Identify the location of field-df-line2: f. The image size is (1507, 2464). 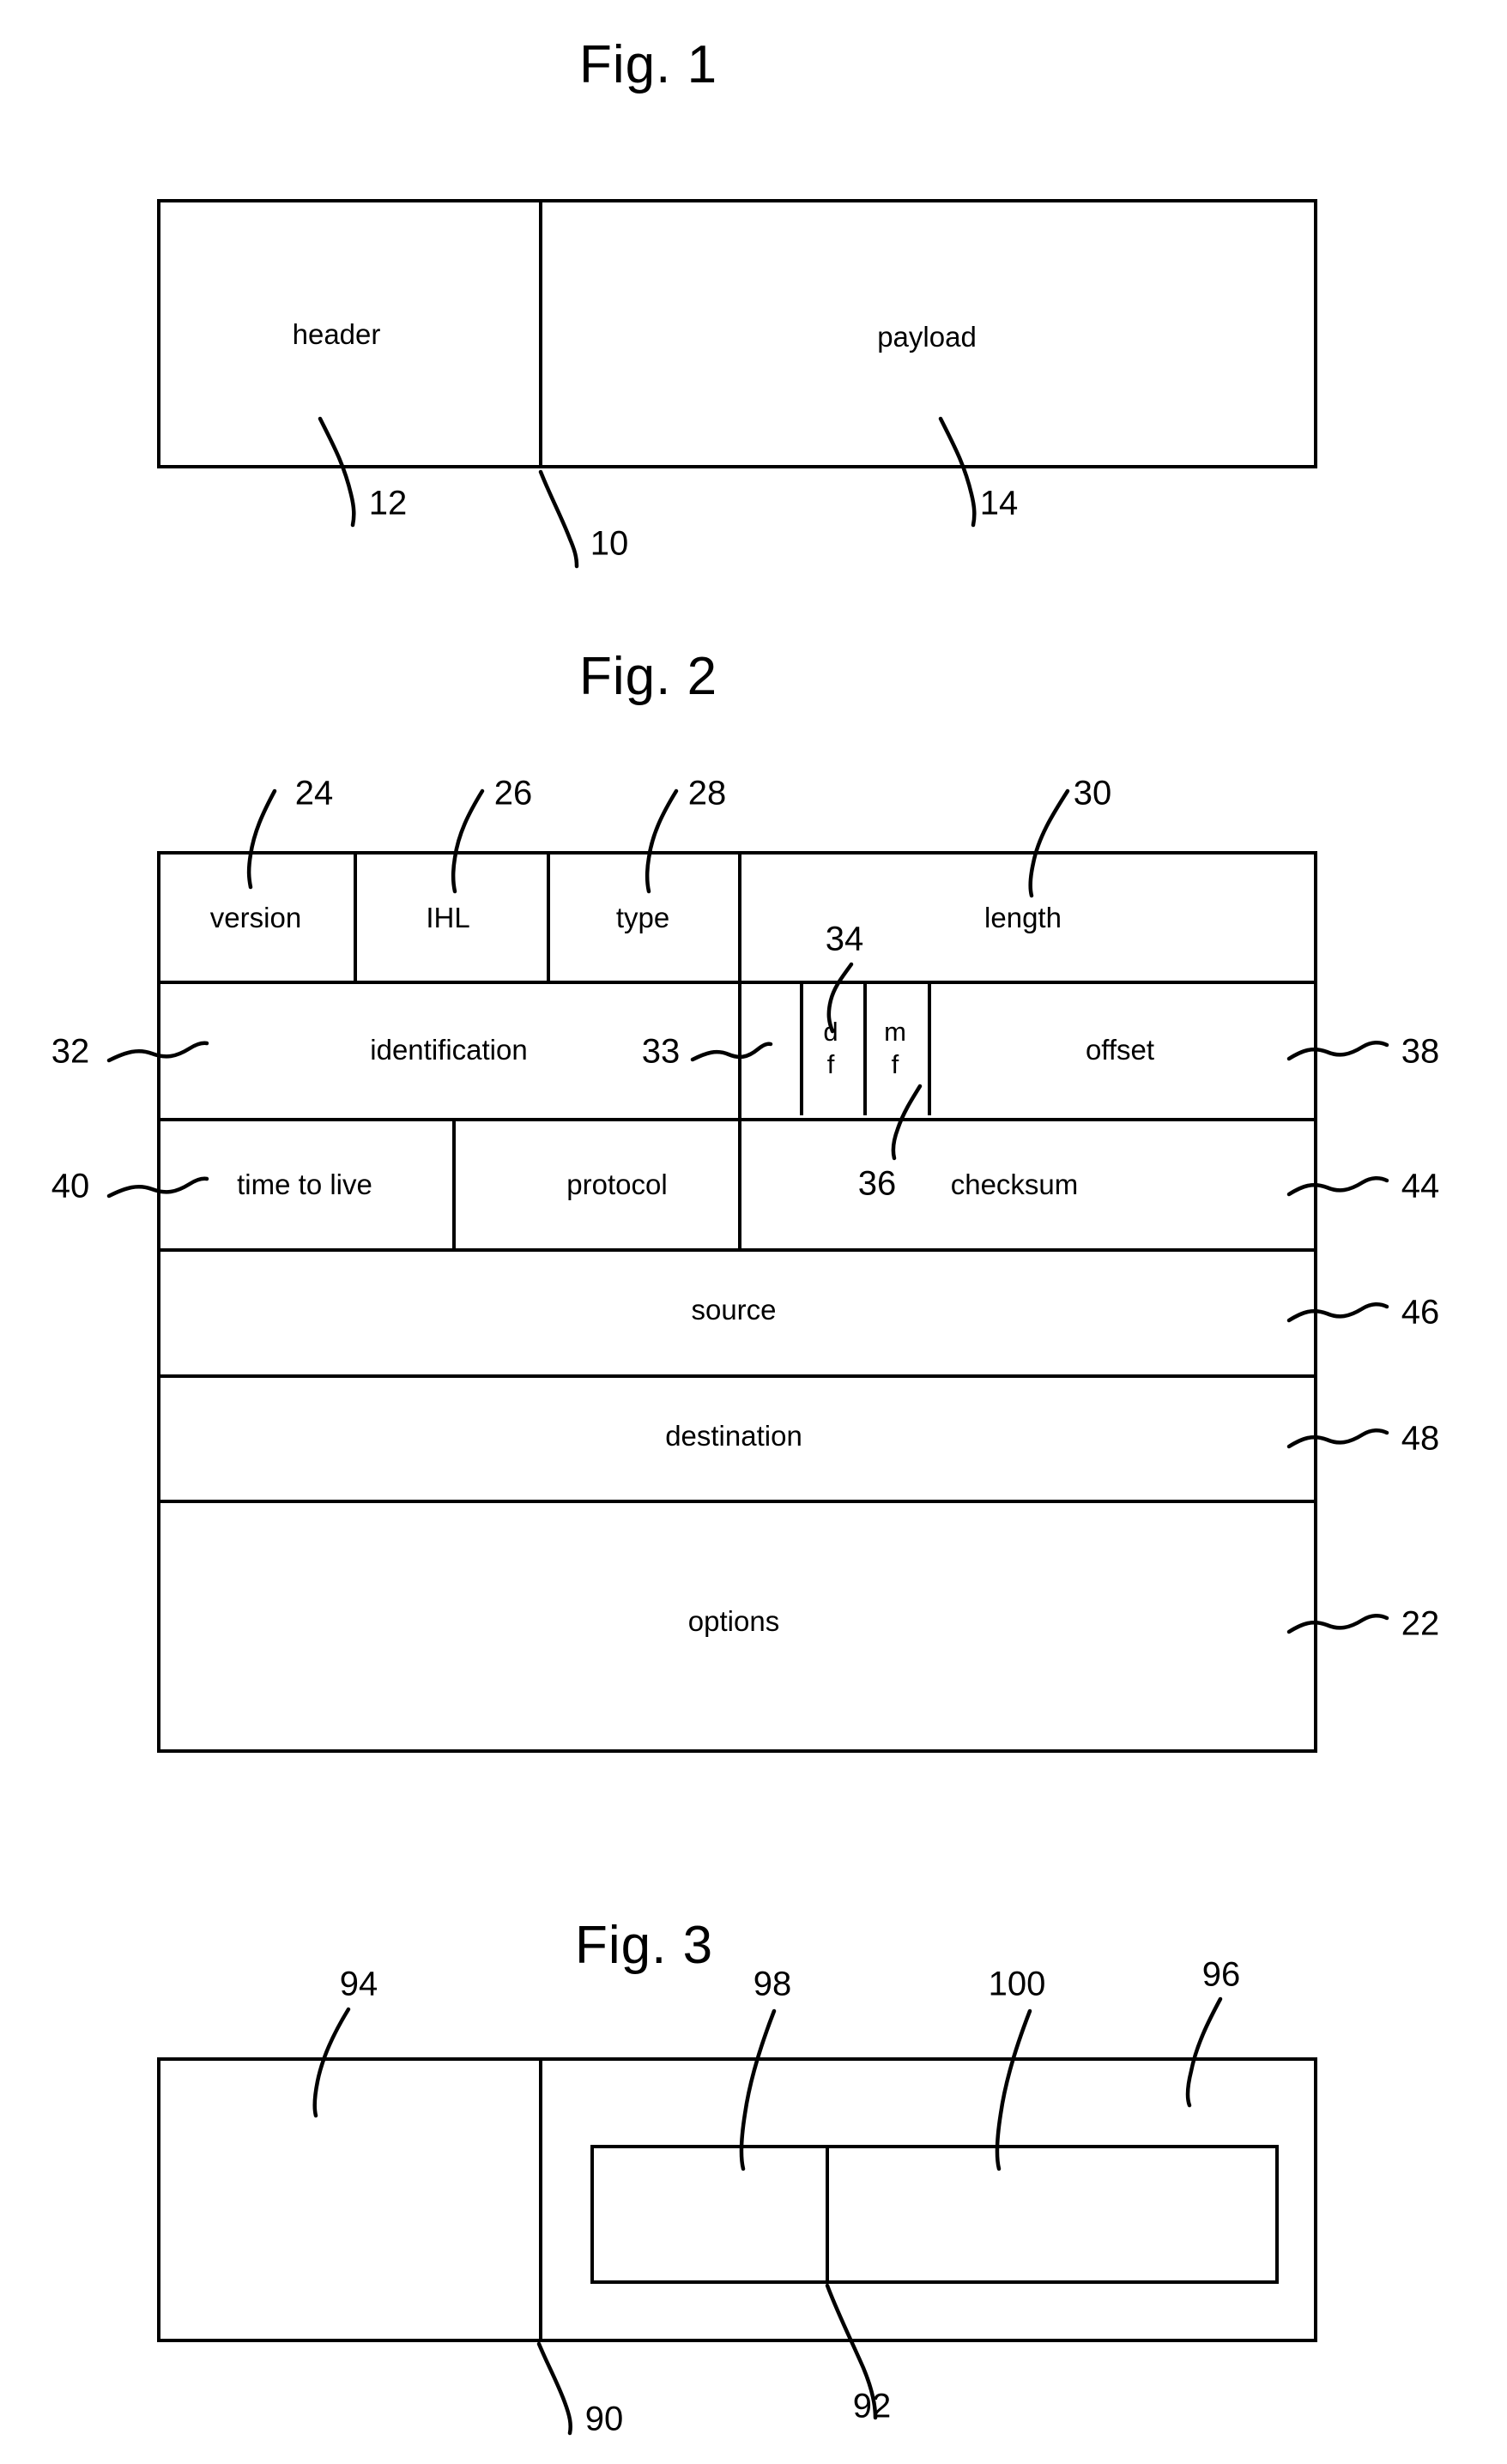
(830, 1064).